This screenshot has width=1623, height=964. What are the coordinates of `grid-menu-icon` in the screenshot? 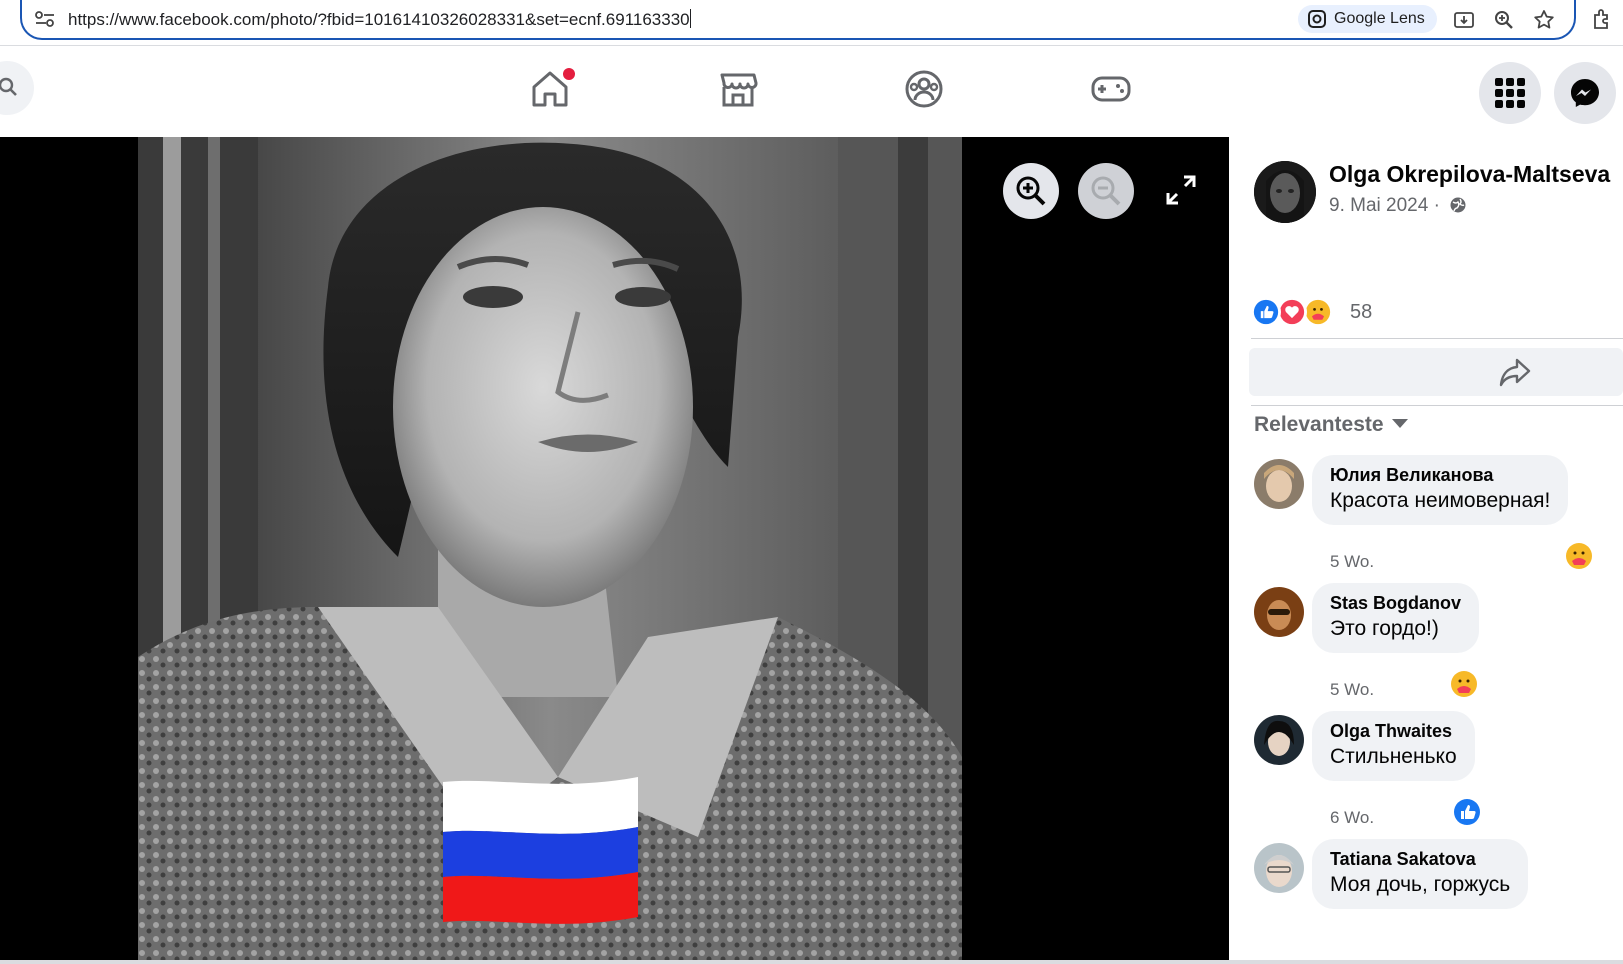 It's located at (1510, 93).